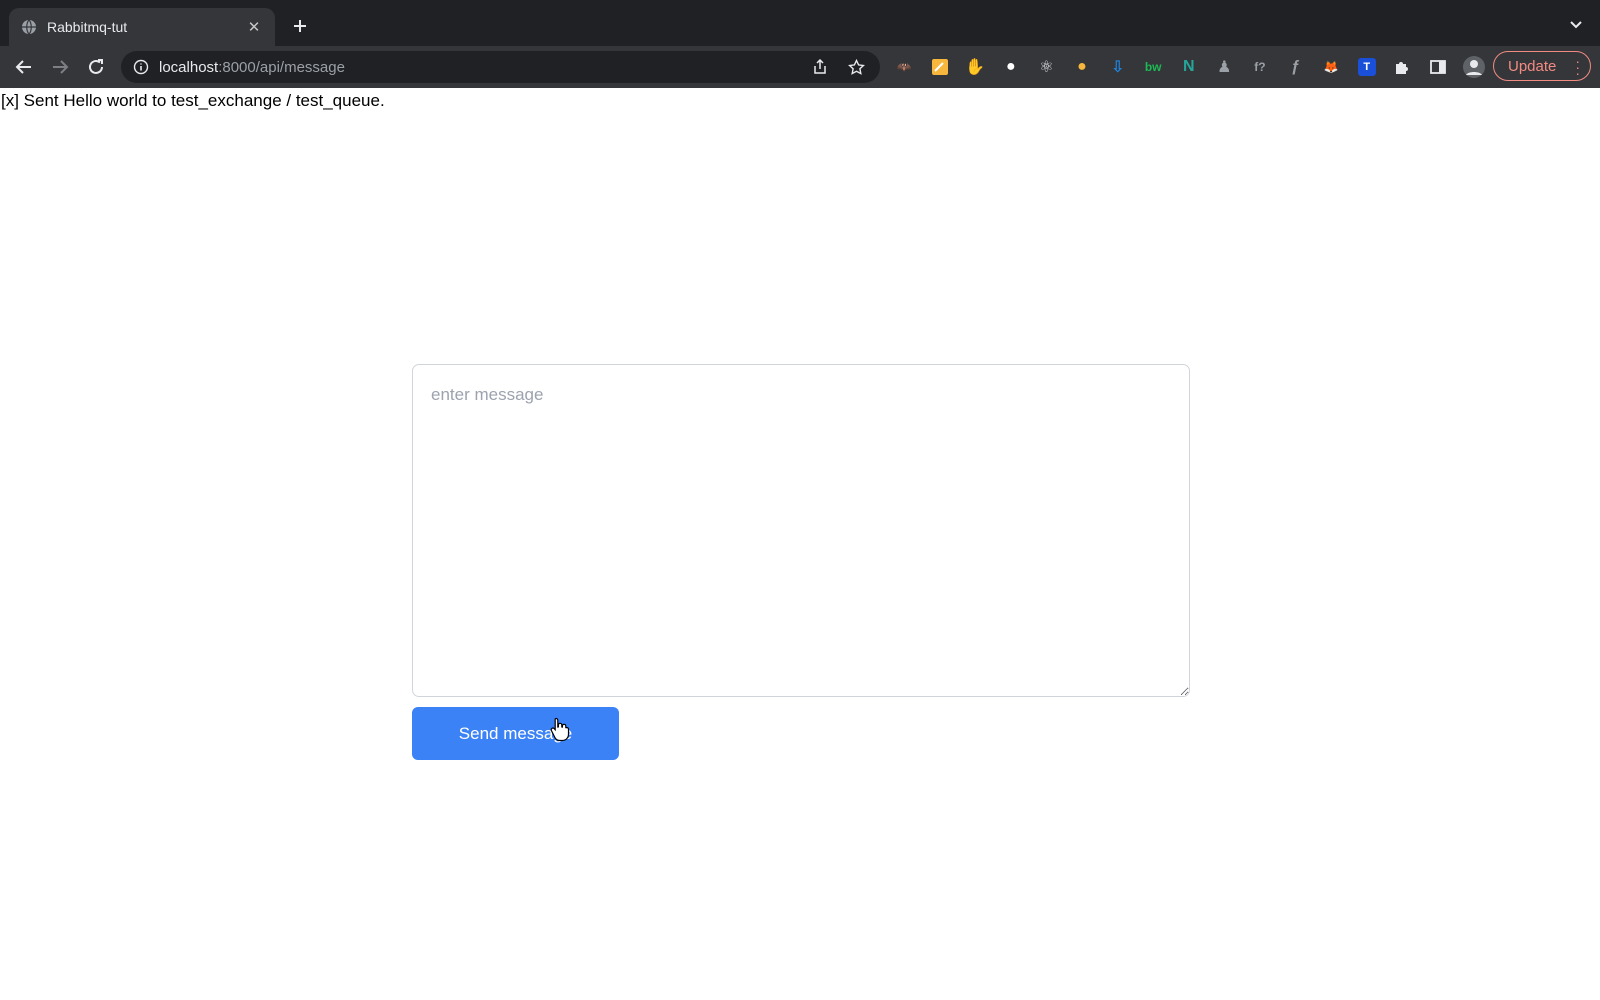 The height and width of the screenshot is (1000, 1600). What do you see at coordinates (1082, 67) in the screenshot?
I see `extension-sun-icon: ●` at bounding box center [1082, 67].